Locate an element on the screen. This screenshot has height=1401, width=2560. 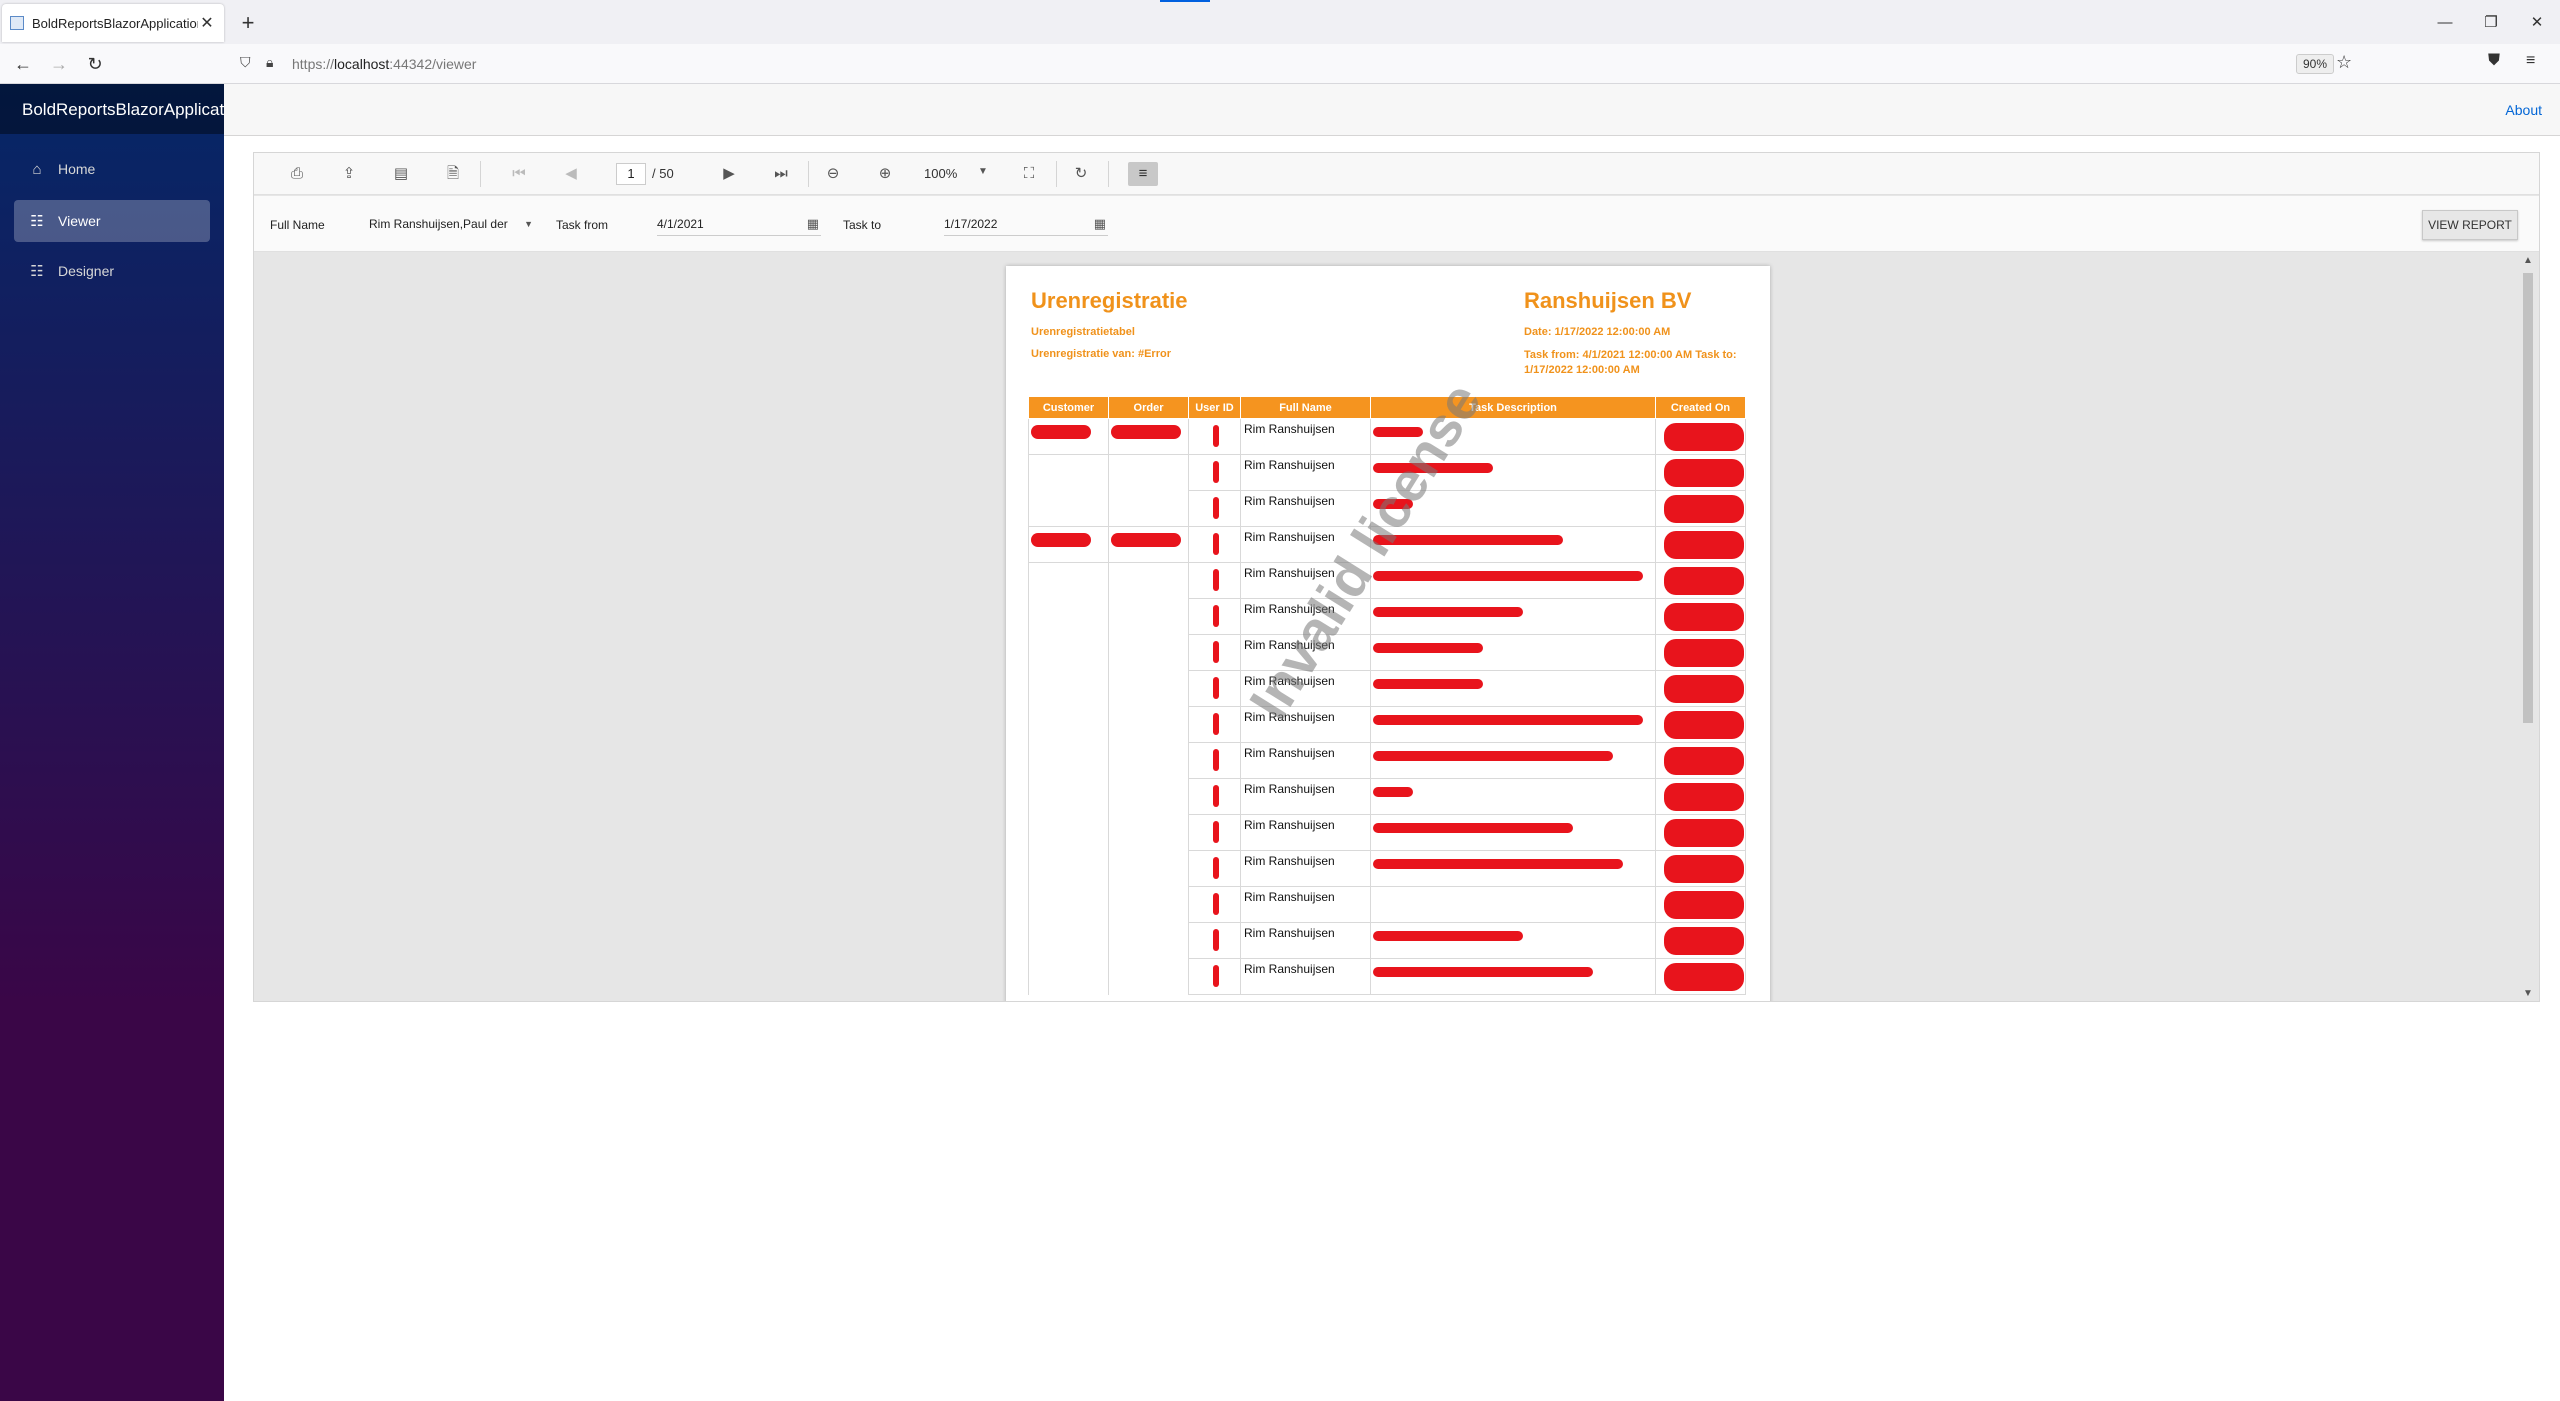
sidebar-item-home: ⌂ Home is located at coordinates (112, 169).